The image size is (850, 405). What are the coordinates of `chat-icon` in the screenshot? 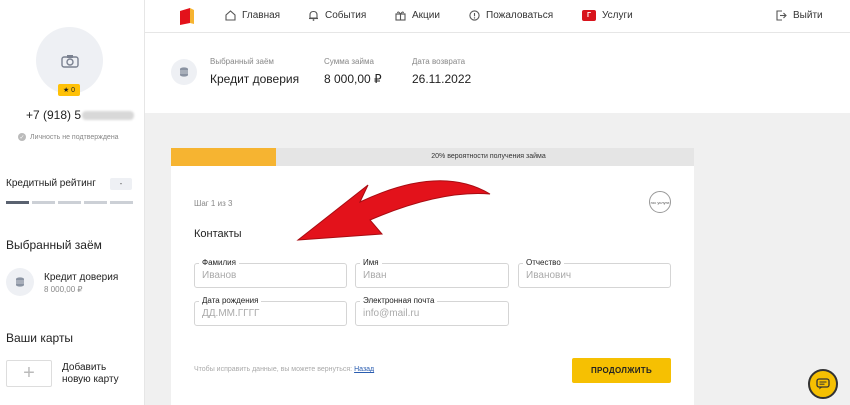 It's located at (823, 384).